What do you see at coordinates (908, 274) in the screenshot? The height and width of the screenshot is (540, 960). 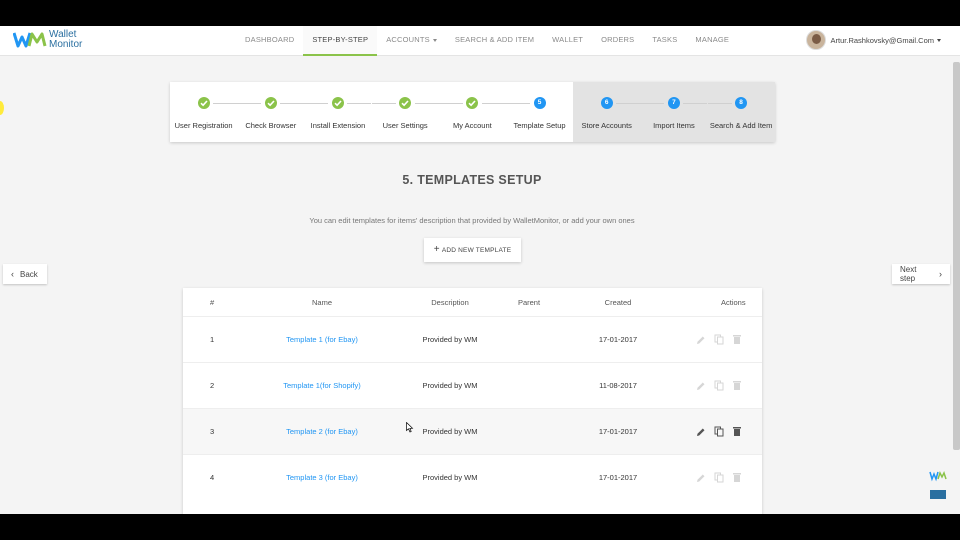 I see `next-step-label: Next step` at bounding box center [908, 274].